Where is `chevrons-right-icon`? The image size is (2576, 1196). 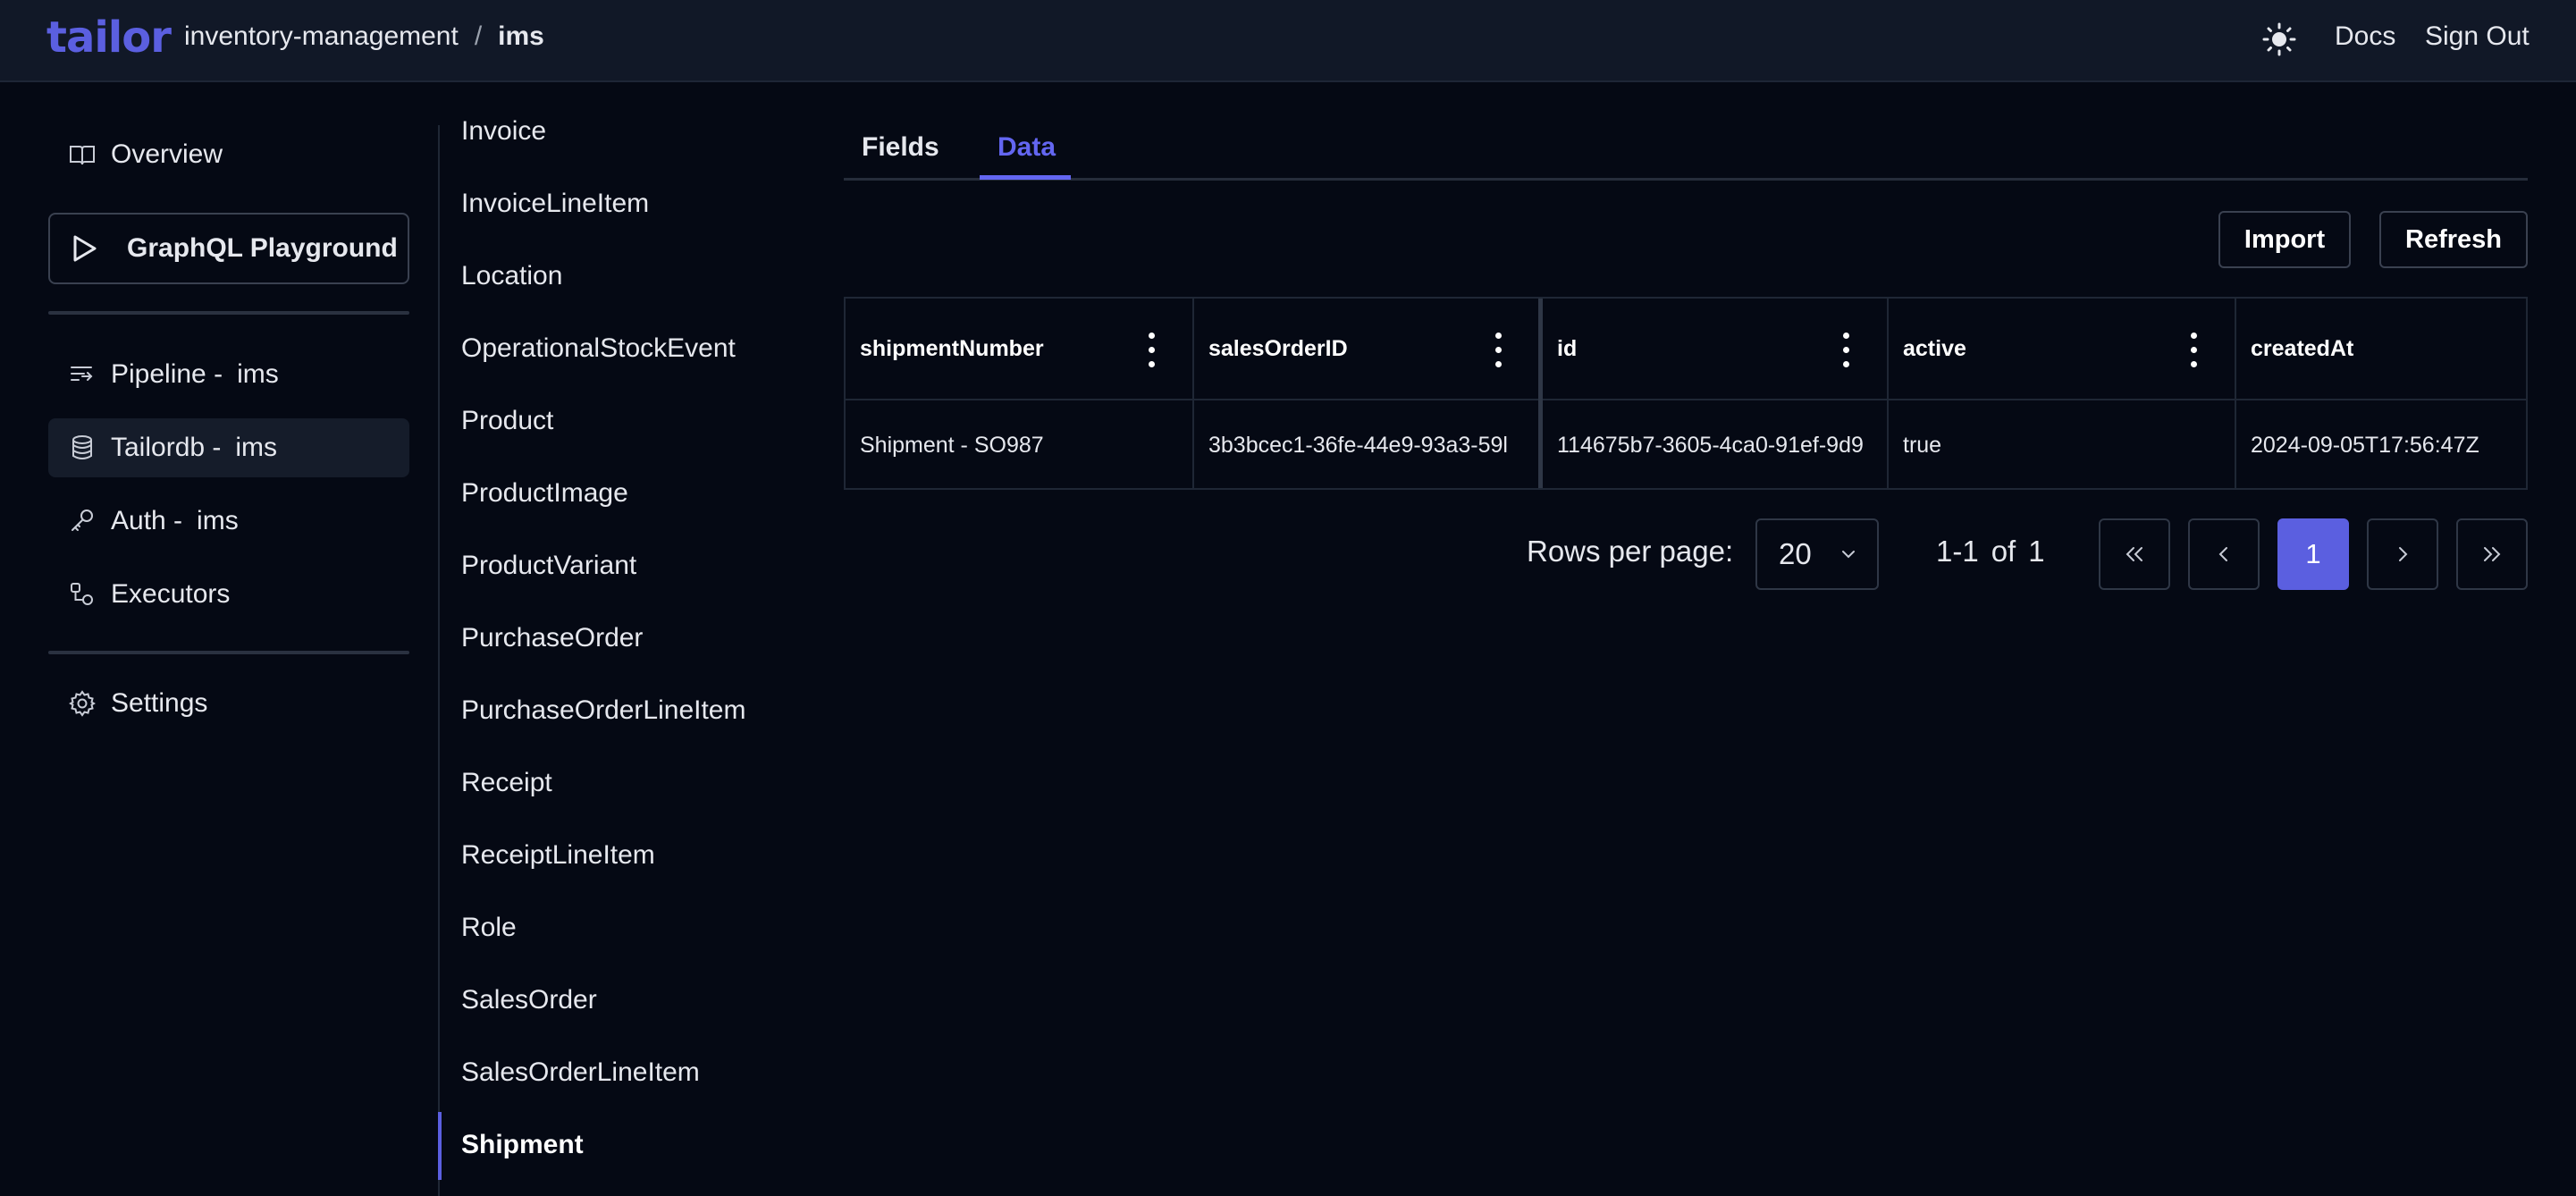 chevrons-right-icon is located at coordinates (2493, 554).